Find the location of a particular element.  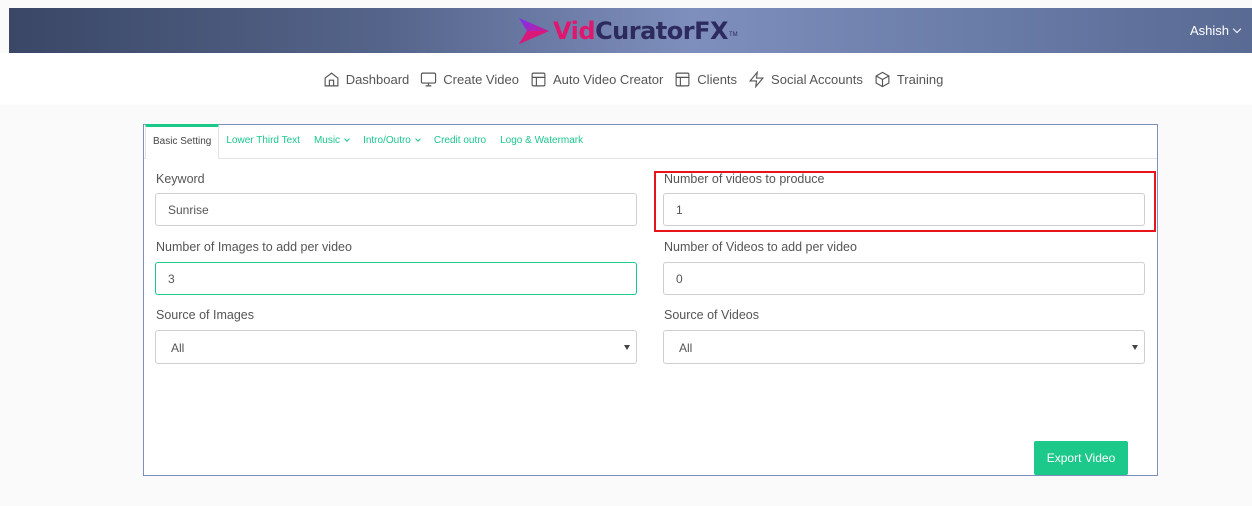

user-menu: Ashish is located at coordinates (1215, 30).